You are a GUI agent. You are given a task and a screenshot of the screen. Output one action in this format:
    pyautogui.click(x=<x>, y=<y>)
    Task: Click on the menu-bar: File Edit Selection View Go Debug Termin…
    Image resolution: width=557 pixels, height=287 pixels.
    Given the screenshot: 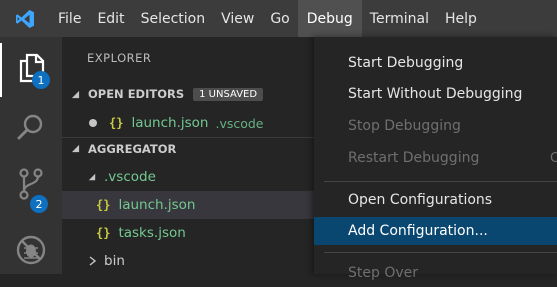 What is the action you would take?
    pyautogui.click(x=278, y=18)
    